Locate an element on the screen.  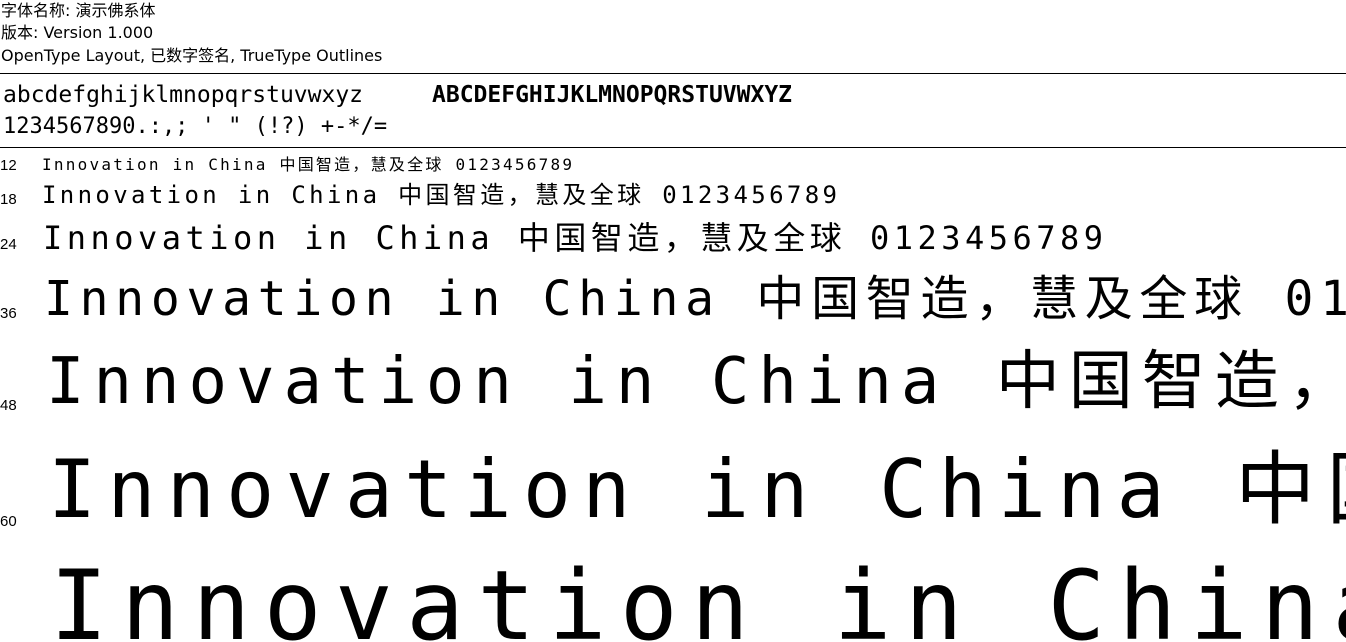
sample-row-72: Innovation in China 中国智造，慧及全球 0123456789 is located at coordinates (673, 601).